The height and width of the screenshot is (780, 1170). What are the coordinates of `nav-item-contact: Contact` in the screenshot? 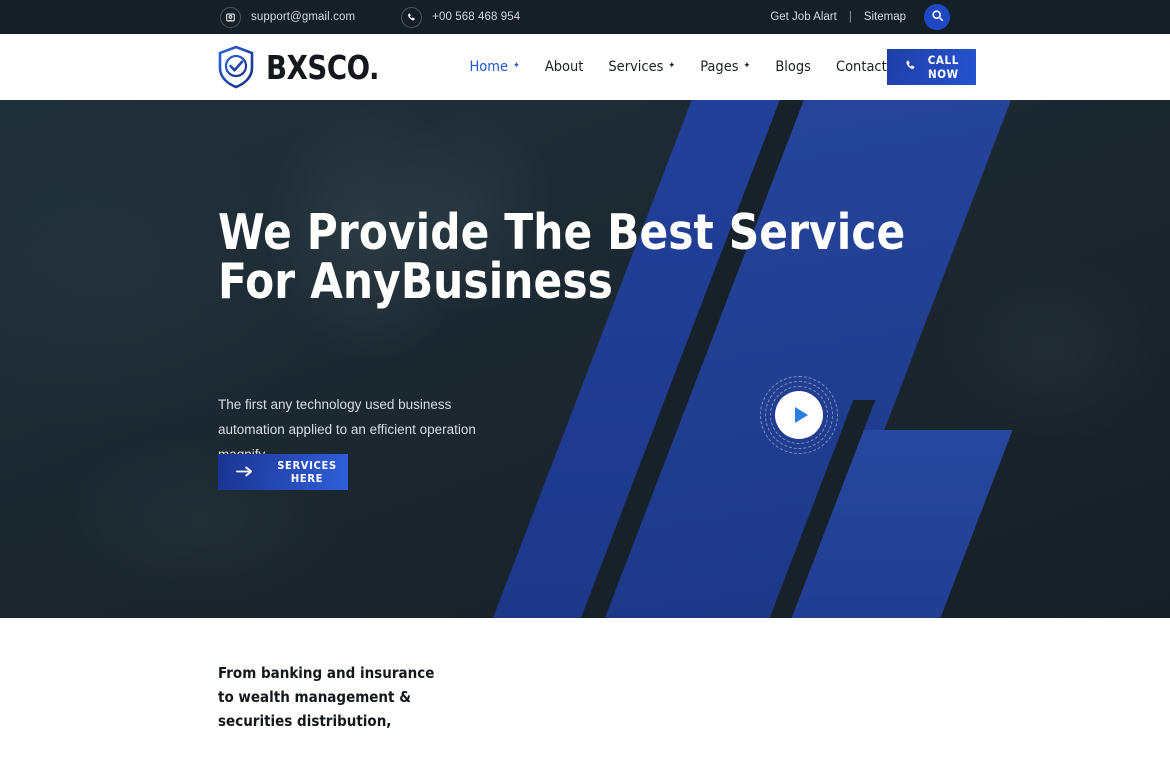 It's located at (861, 67).